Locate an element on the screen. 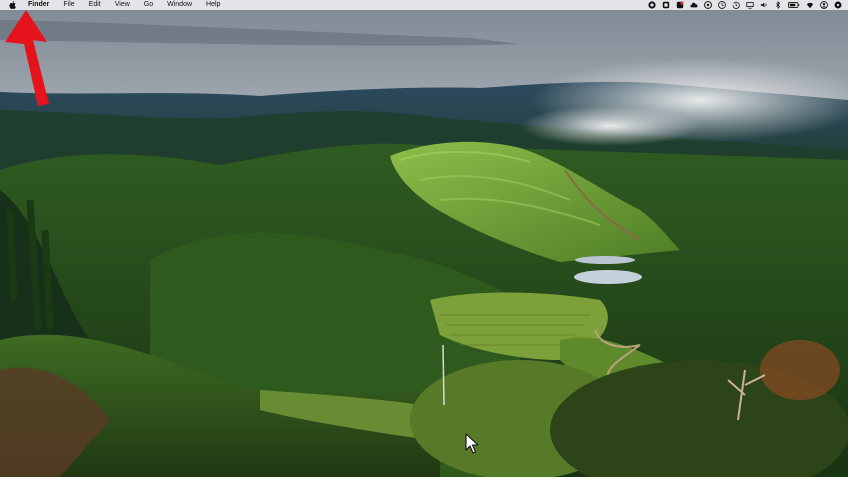 The height and width of the screenshot is (482, 848). menu-help: Help is located at coordinates (213, 5).